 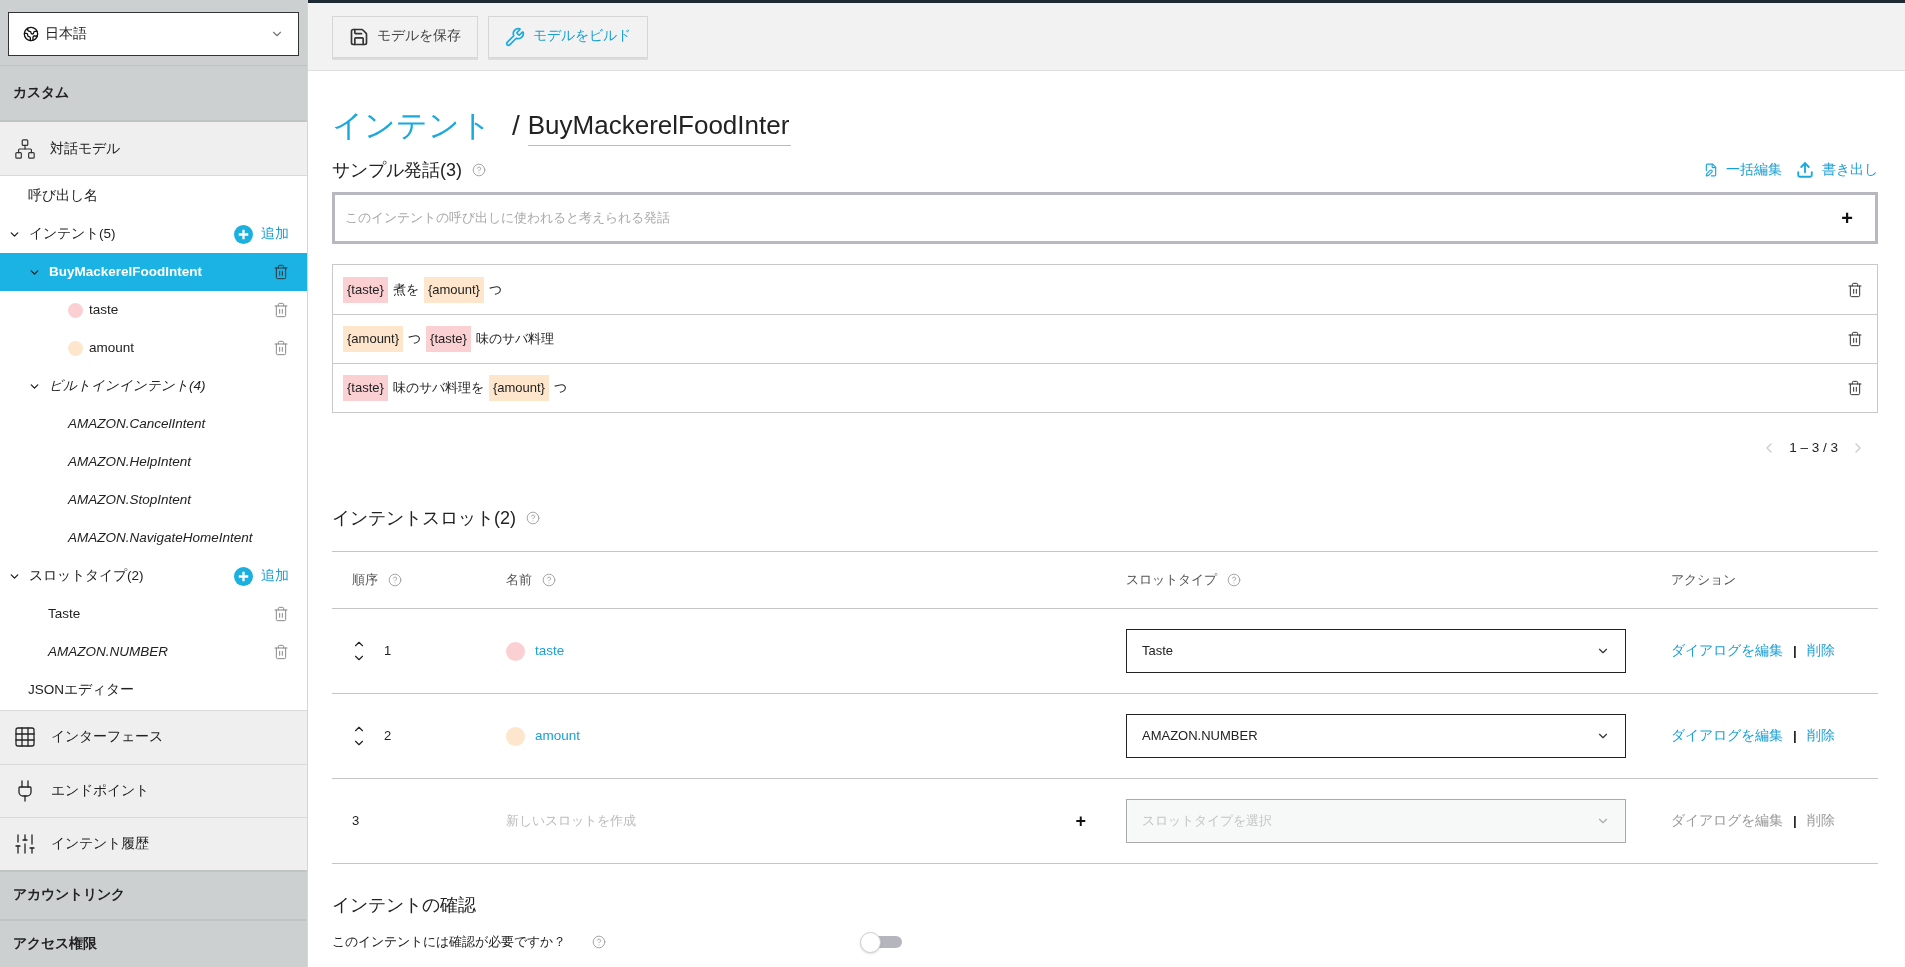 What do you see at coordinates (388, 736) in the screenshot?
I see `order-number: 2` at bounding box center [388, 736].